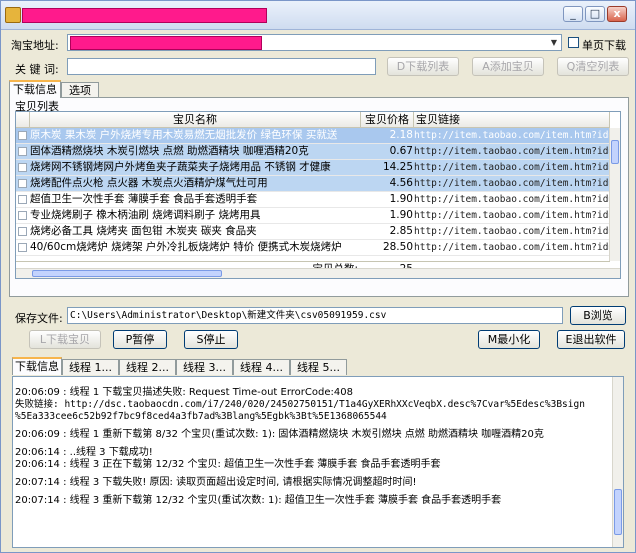 The image size is (636, 553). I want to click on chevron-down-icon: ▼, so click(554, 42).